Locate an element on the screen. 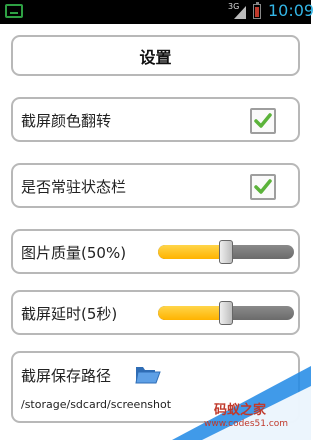 The width and height of the screenshot is (320, 440). image-quality-label: 图片质量(50%) is located at coordinates (74, 253).